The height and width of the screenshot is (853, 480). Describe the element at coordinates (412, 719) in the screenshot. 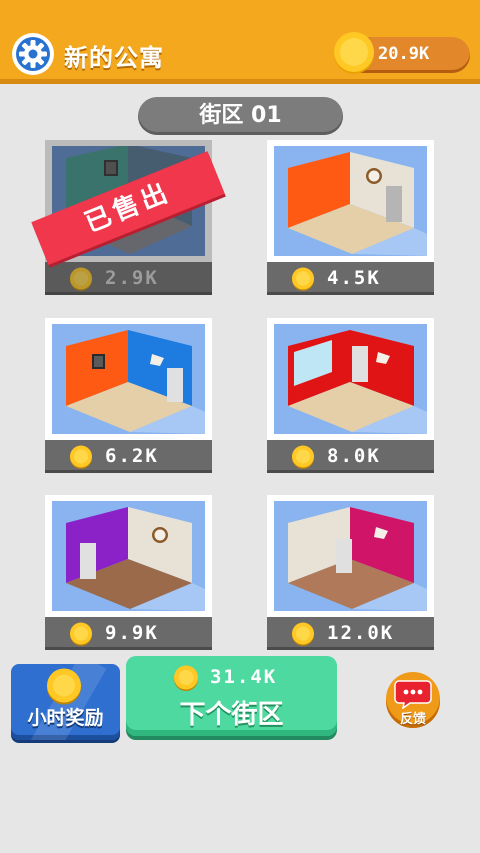

I see `feedback-label: 反馈` at that location.